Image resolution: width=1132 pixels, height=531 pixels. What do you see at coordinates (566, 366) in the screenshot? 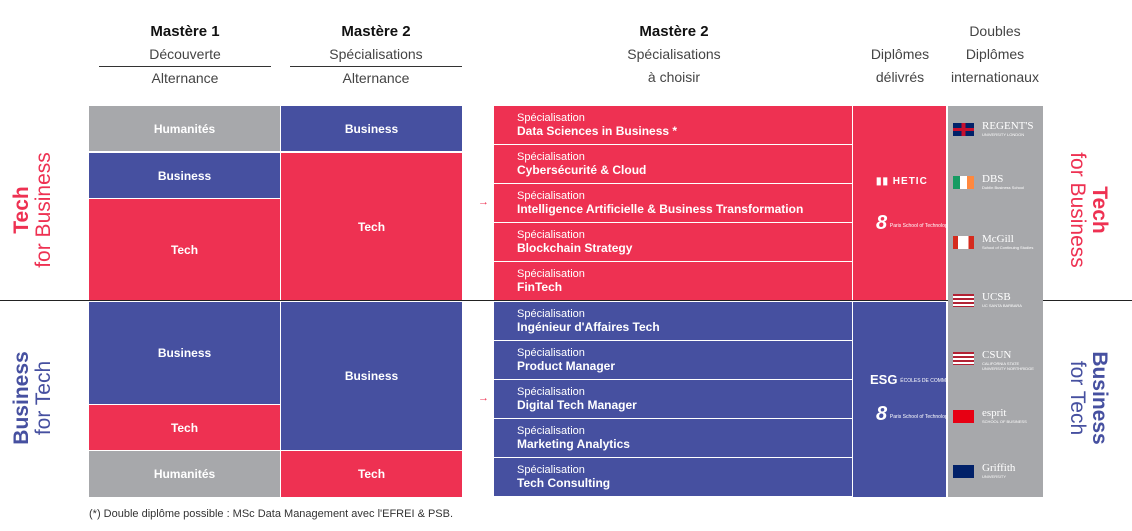
I see `spec-name: Product Manager` at bounding box center [566, 366].